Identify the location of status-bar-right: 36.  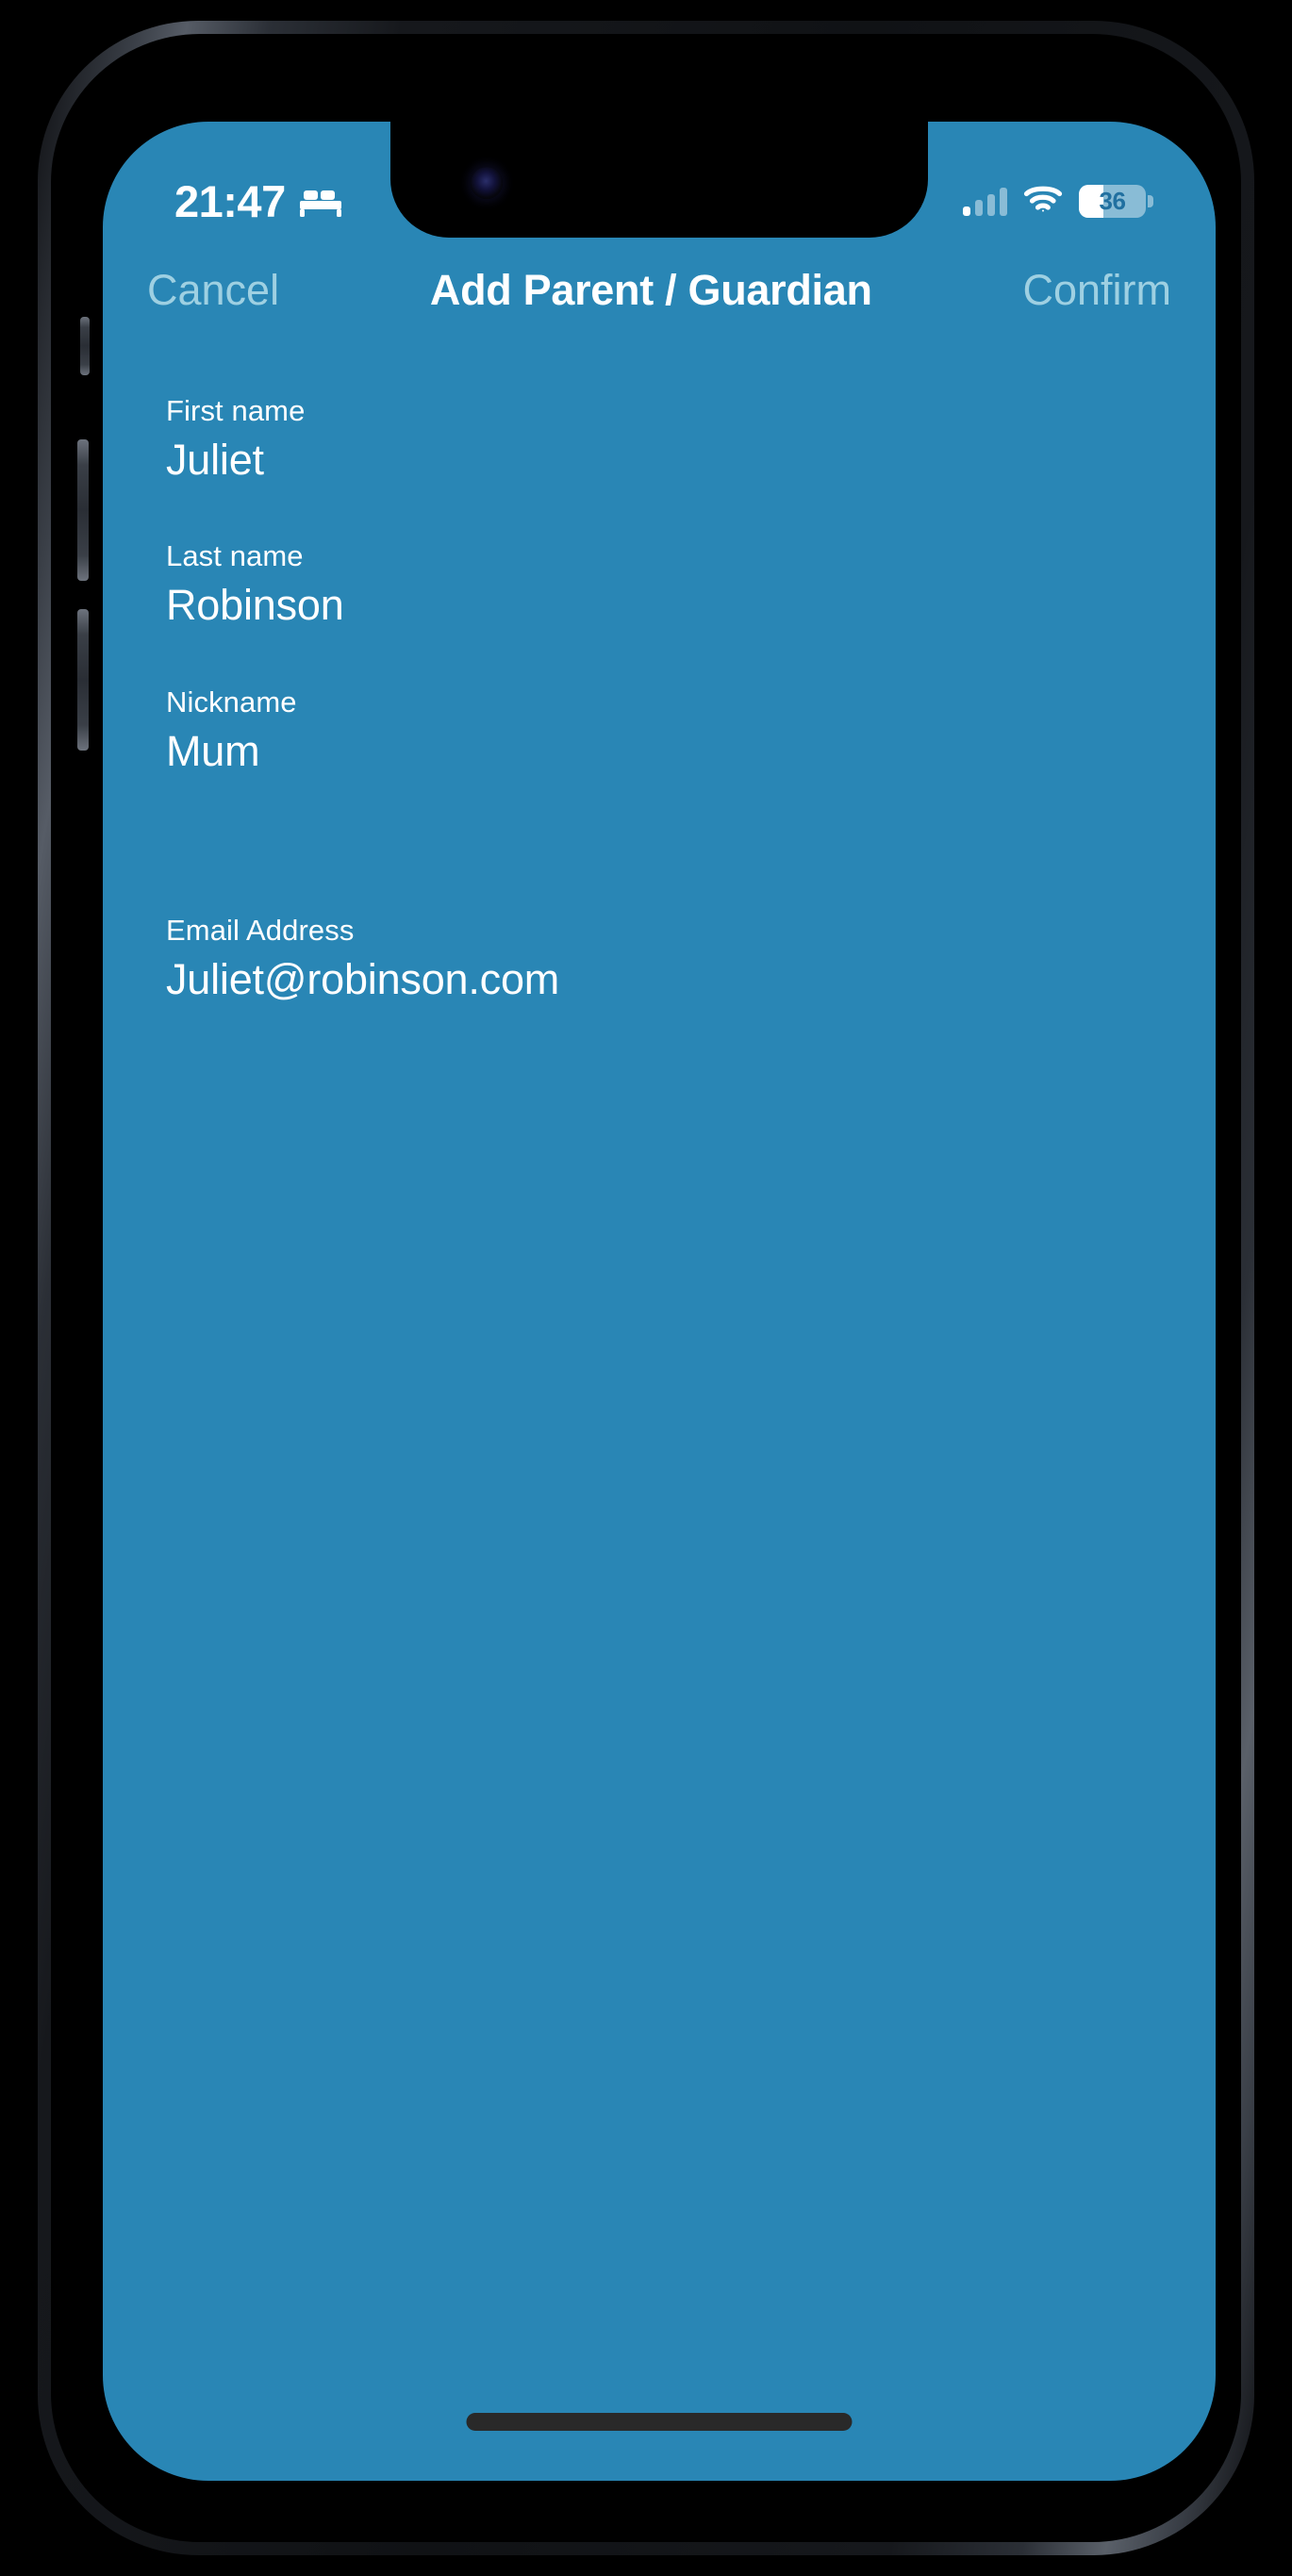
(1058, 181).